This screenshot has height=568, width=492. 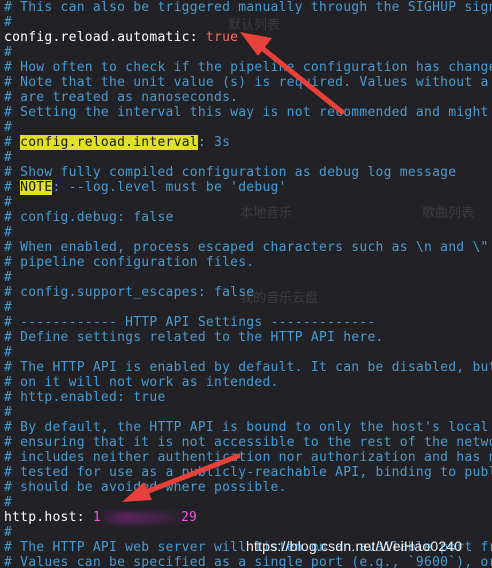 What do you see at coordinates (181, 477) in the screenshot?
I see `arrow-to-http-host-icon` at bounding box center [181, 477].